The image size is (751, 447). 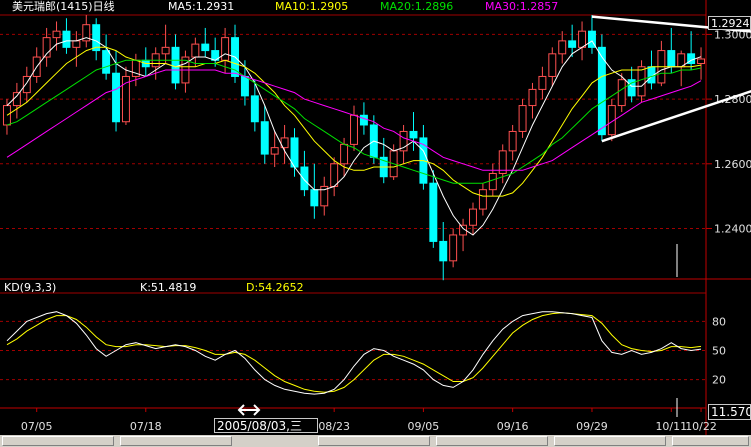 I want to click on x-tick-label: 09/16, so click(x=513, y=426).